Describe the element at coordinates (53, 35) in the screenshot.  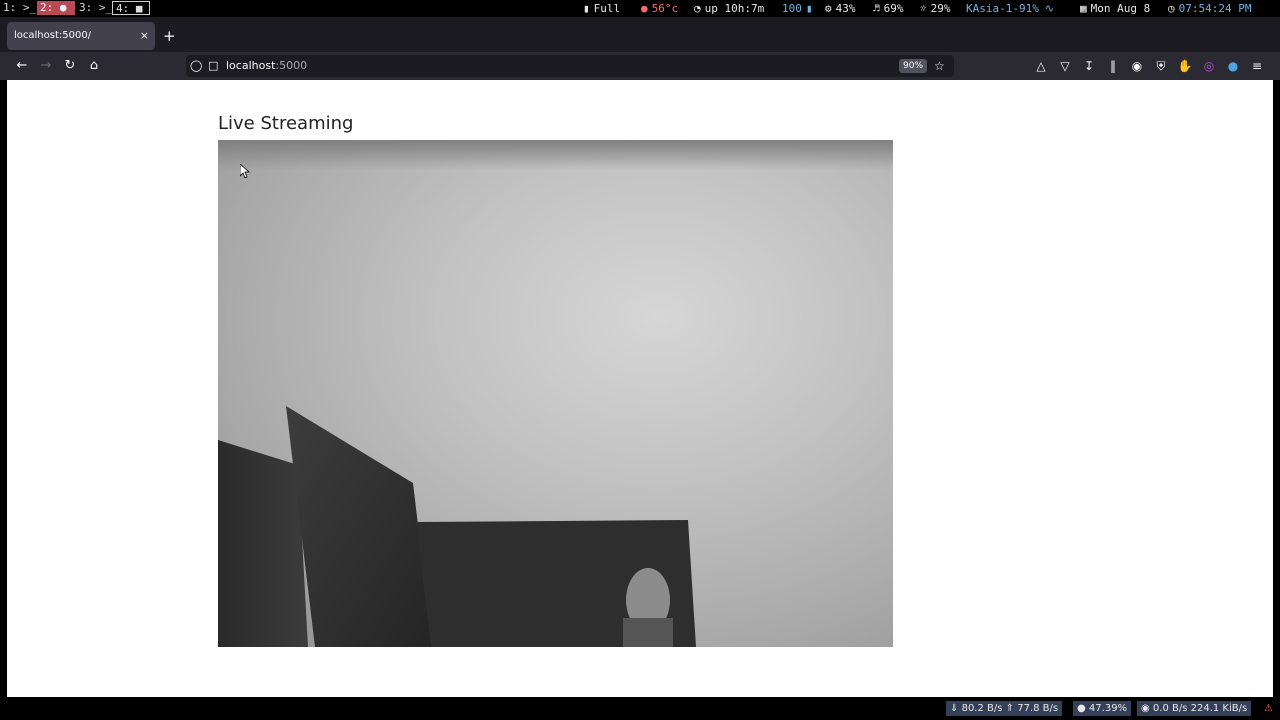
I see `tab-title: localhost:5000/` at that location.